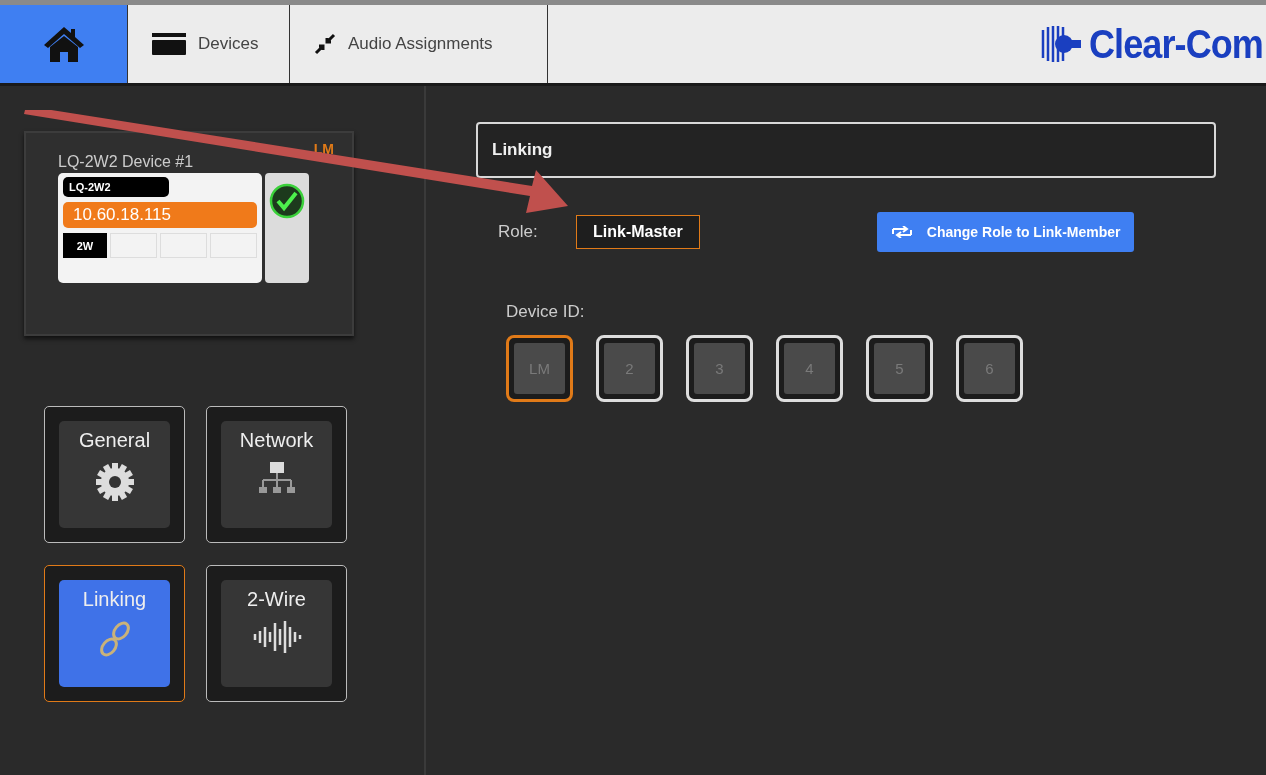 The image size is (1266, 775). I want to click on logo: Clear-Com, so click(1151, 44).